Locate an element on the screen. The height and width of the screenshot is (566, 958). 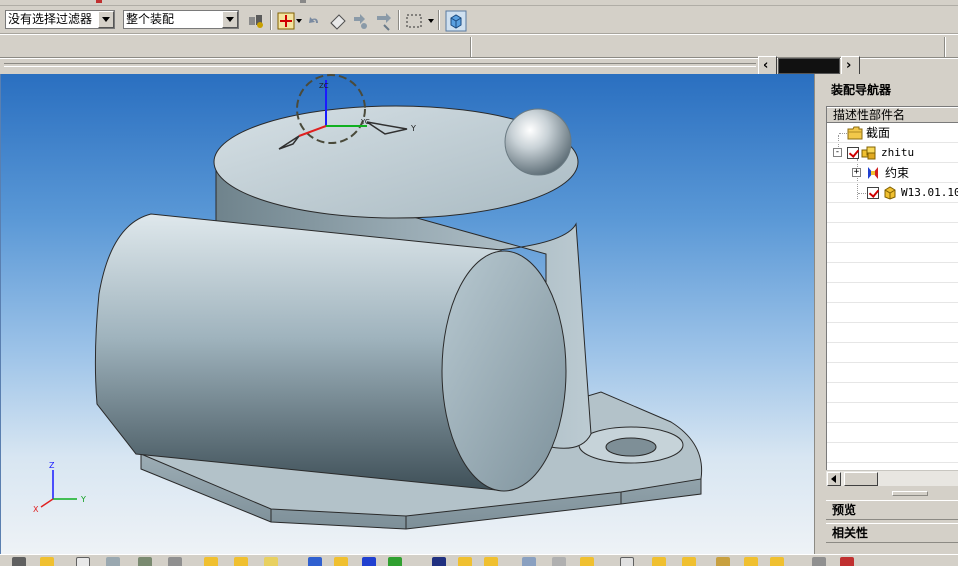
expand-icon: + is located at coordinates (856, 172).